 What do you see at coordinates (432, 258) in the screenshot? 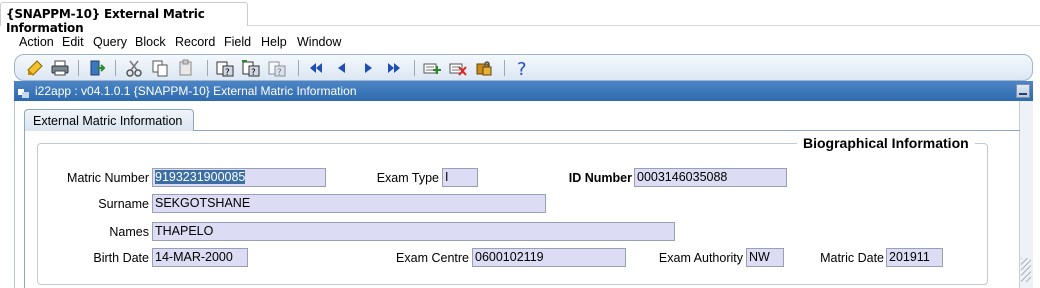
I see `exam-centre-label: Exam Centre` at bounding box center [432, 258].